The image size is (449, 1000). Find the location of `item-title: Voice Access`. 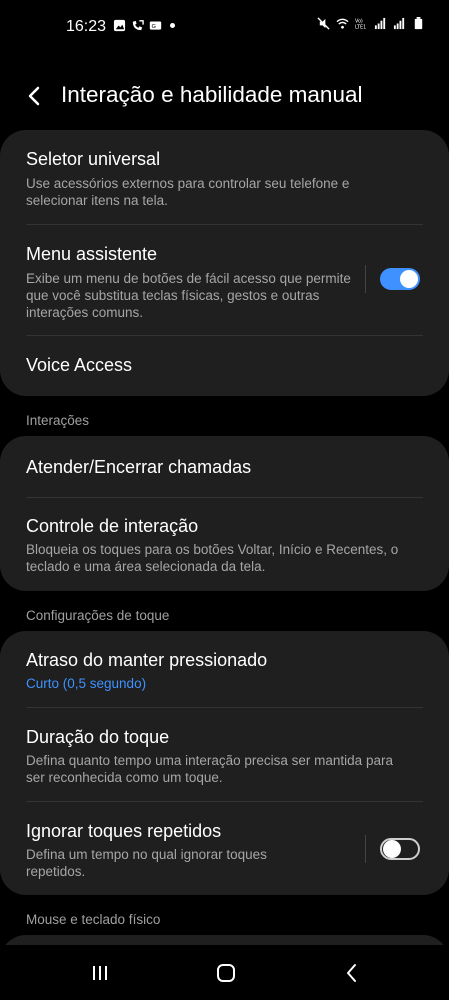

item-title: Voice Access is located at coordinates (79, 365).